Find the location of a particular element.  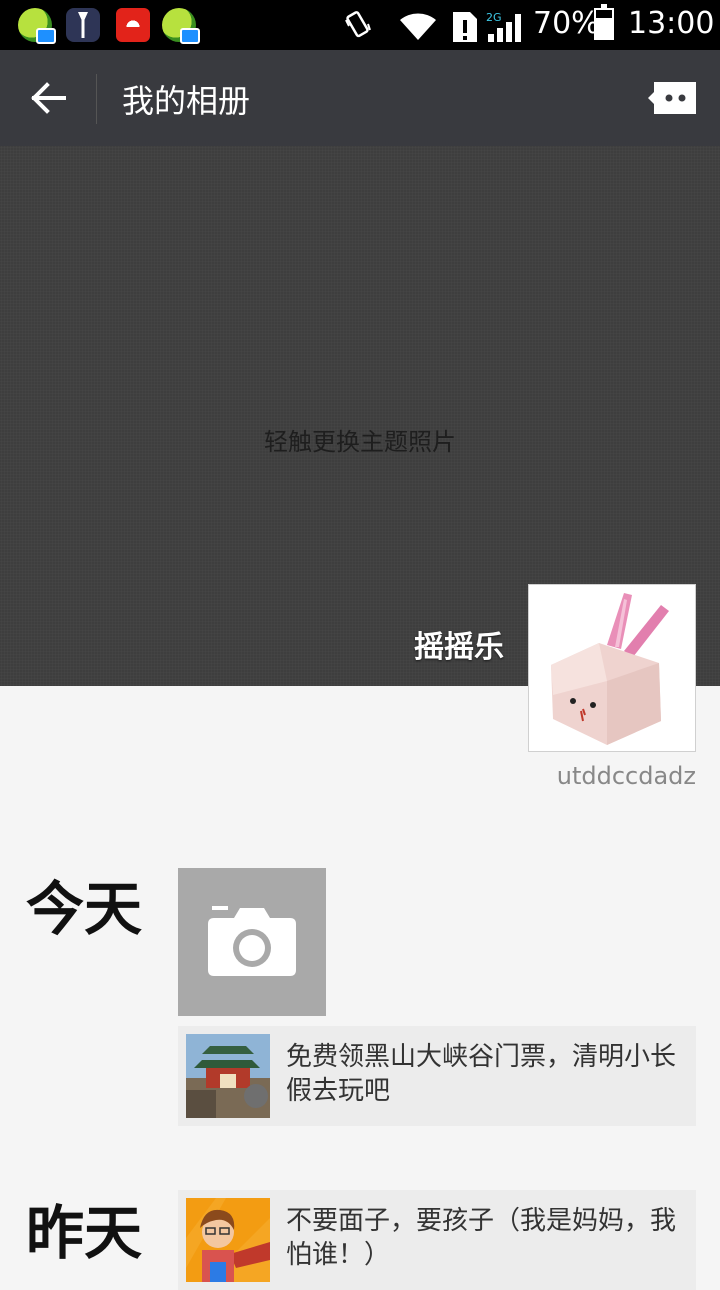

shared-post: 免费领黑山大峡谷门票，清明小长假去玩吧 is located at coordinates (437, 1076).